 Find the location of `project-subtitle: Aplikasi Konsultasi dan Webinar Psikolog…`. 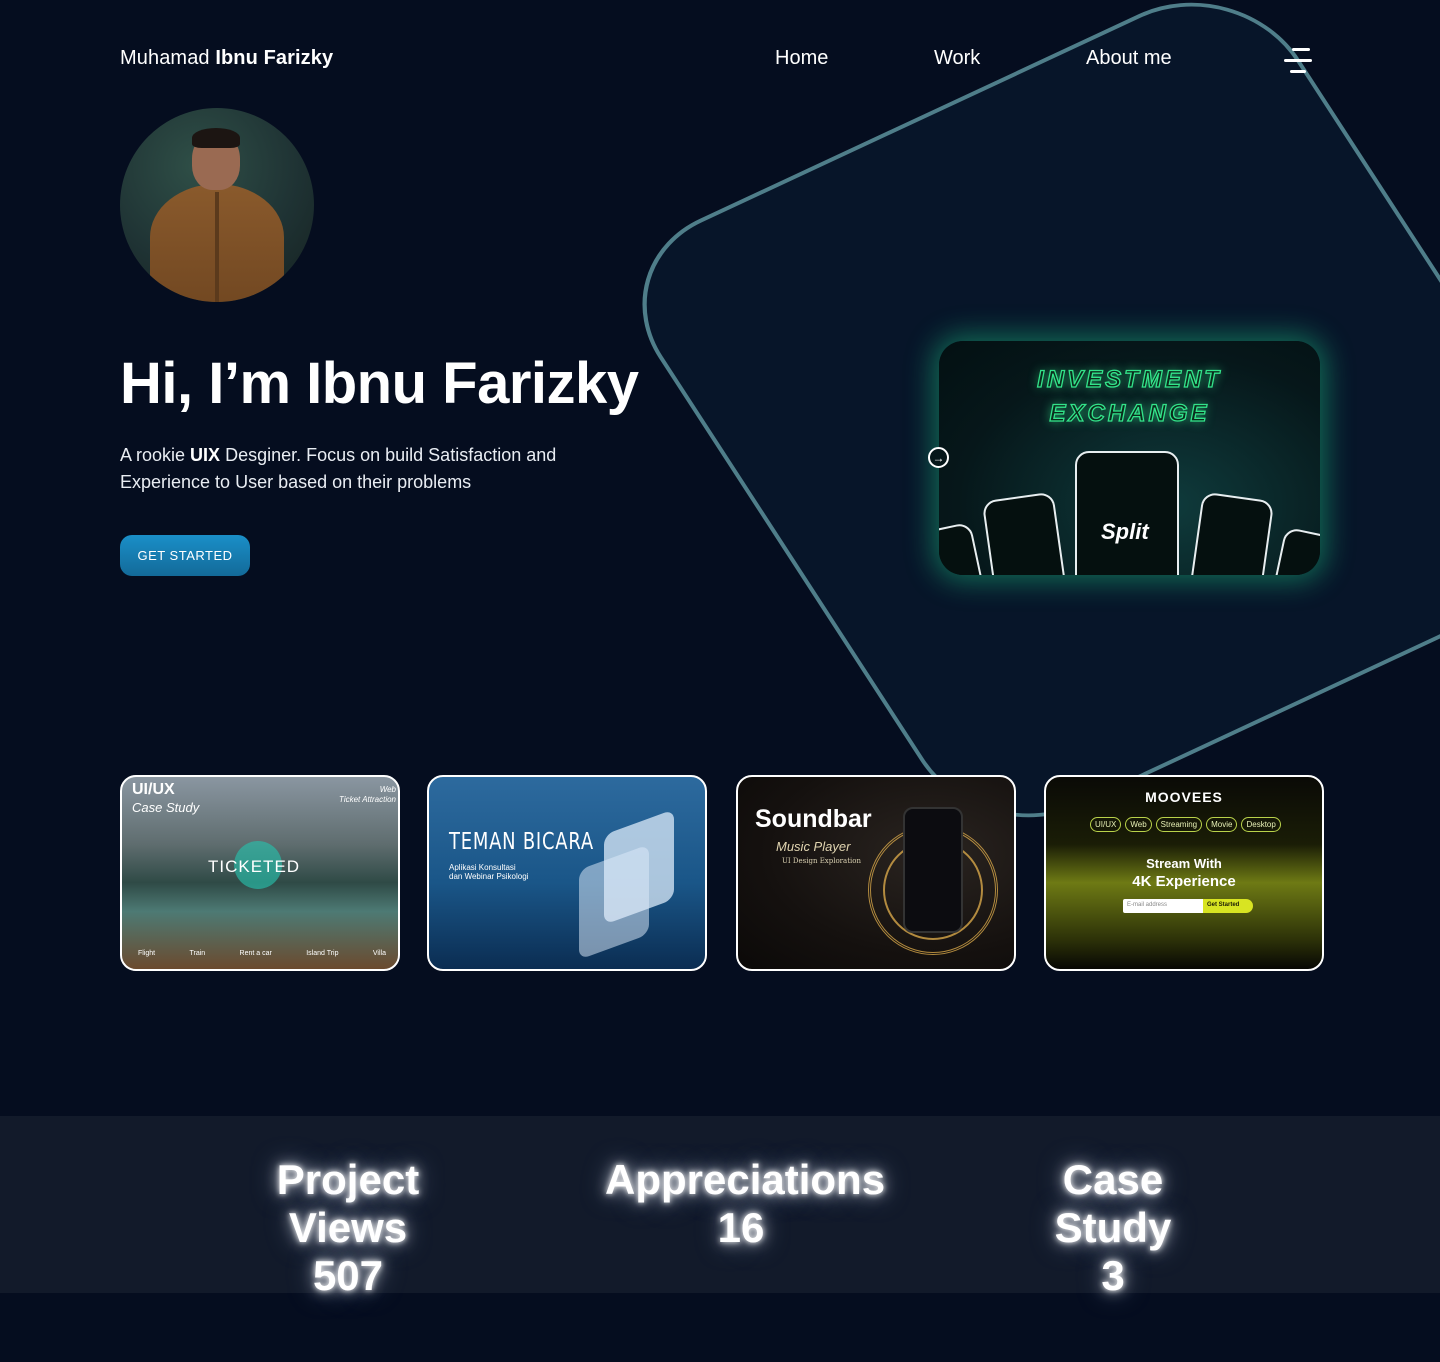

project-subtitle: Aplikasi Konsultasi dan Webinar Psikolog… is located at coordinates (489, 872).